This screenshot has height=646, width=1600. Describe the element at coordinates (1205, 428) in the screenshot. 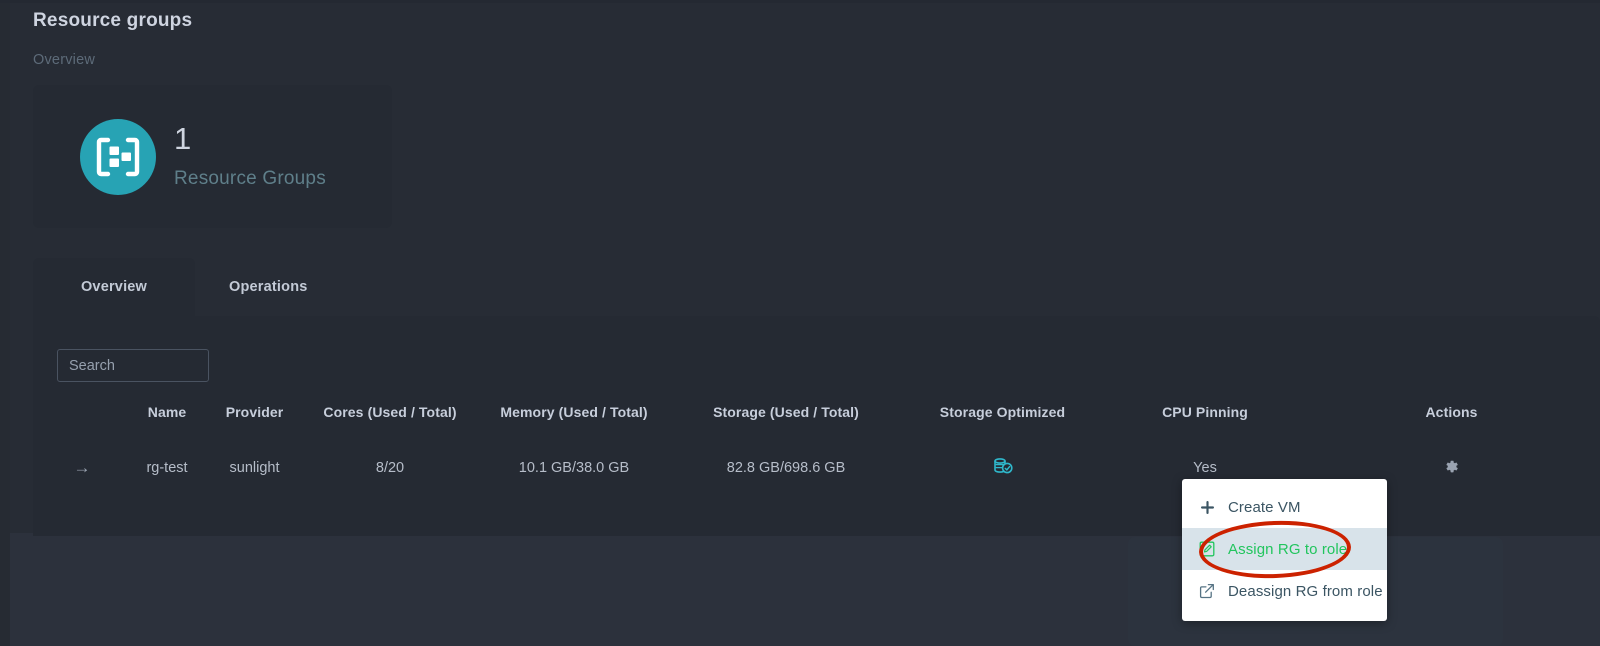

I see `table-header-cpu-pinning: CPU Pinning` at that location.